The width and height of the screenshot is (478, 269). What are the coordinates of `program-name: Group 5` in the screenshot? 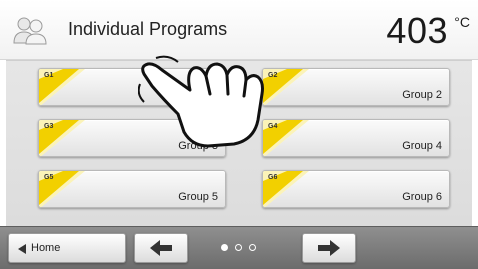 It's located at (198, 197).